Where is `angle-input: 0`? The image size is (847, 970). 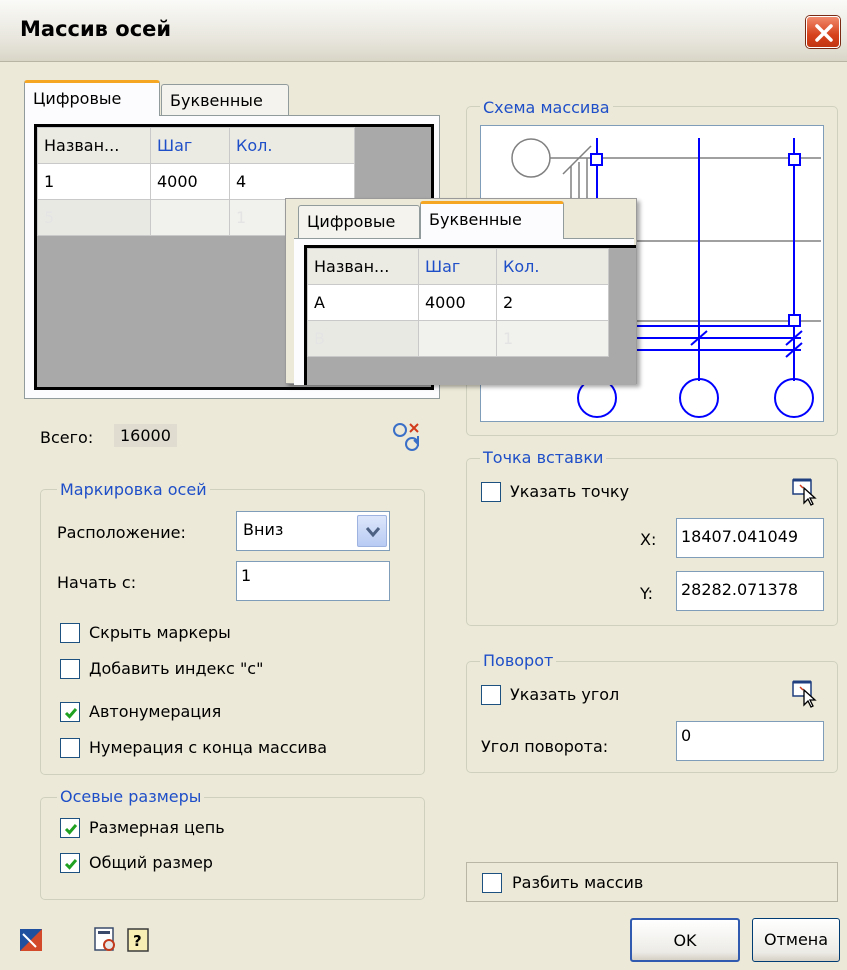 angle-input: 0 is located at coordinates (750, 741).